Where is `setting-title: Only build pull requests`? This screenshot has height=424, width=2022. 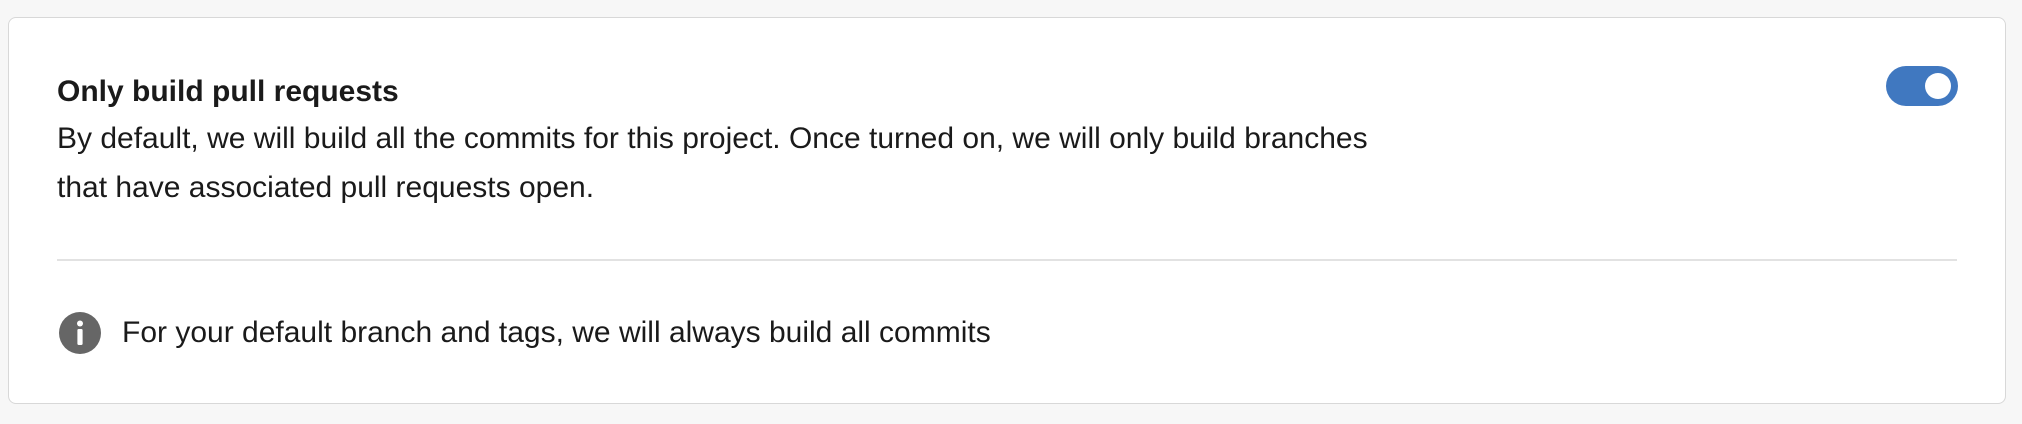 setting-title: Only build pull requests is located at coordinates (228, 91).